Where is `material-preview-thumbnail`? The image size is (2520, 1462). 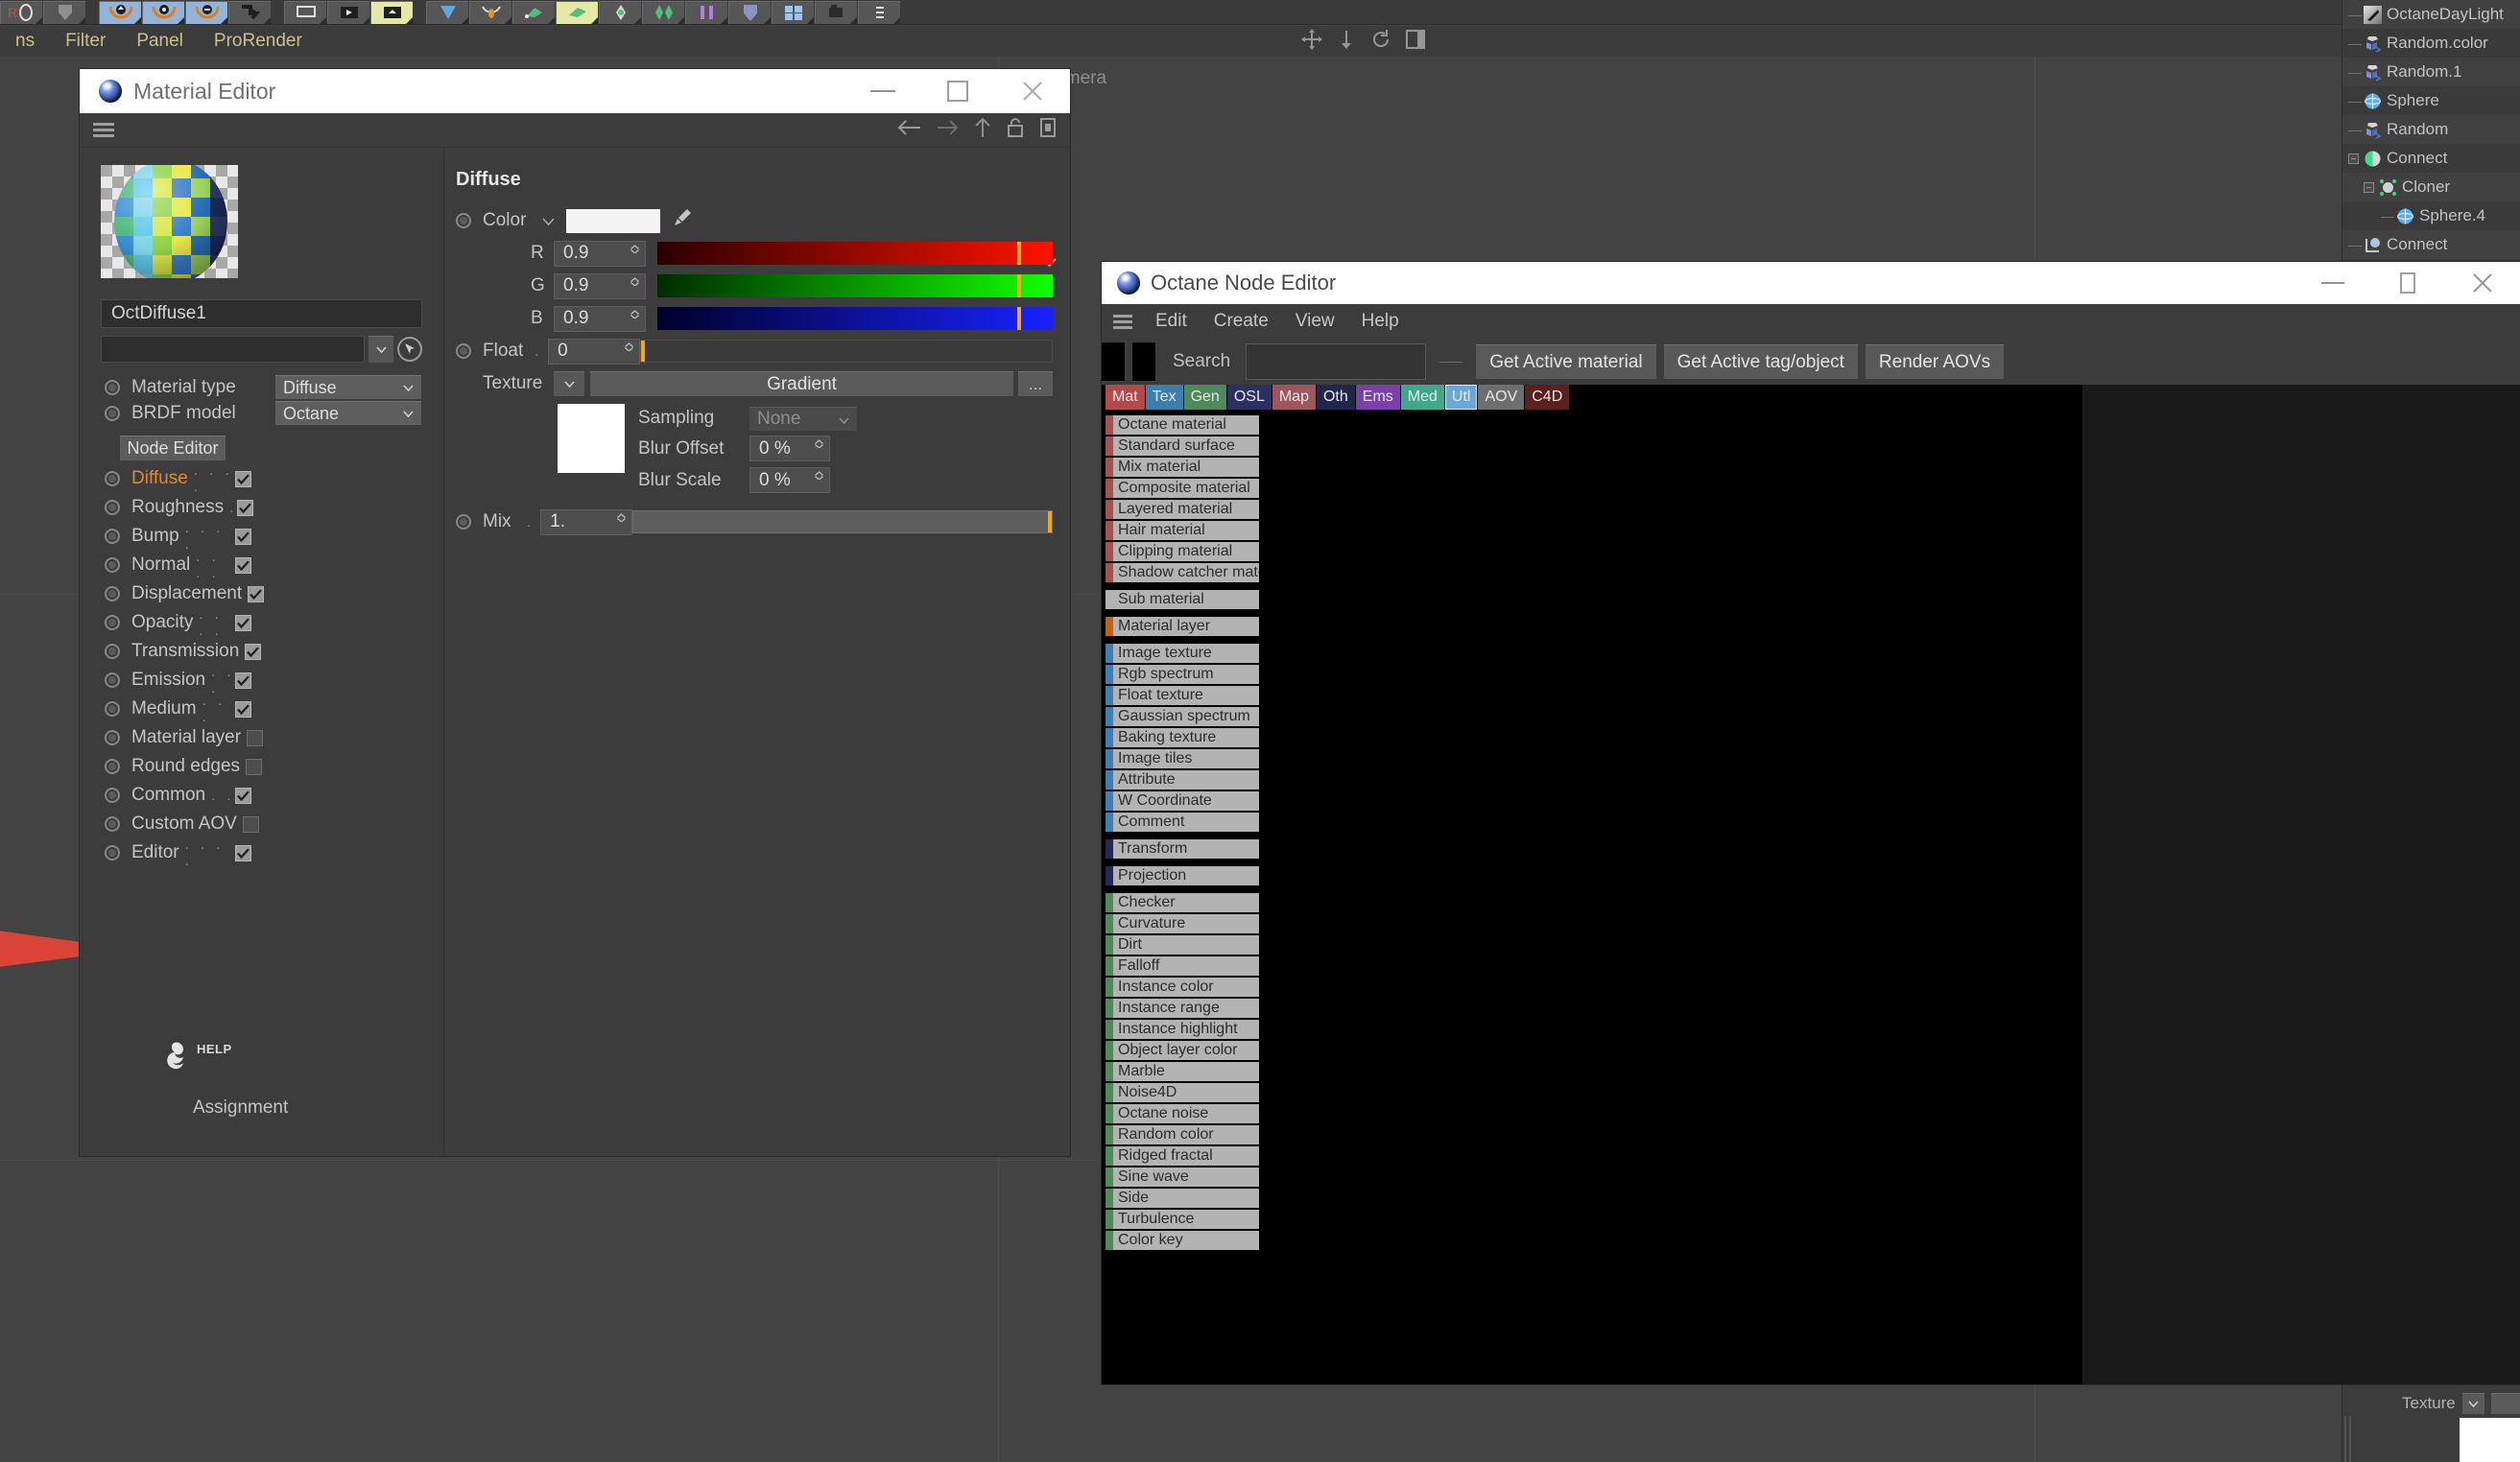
material-preview-thumbnail is located at coordinates (170, 221).